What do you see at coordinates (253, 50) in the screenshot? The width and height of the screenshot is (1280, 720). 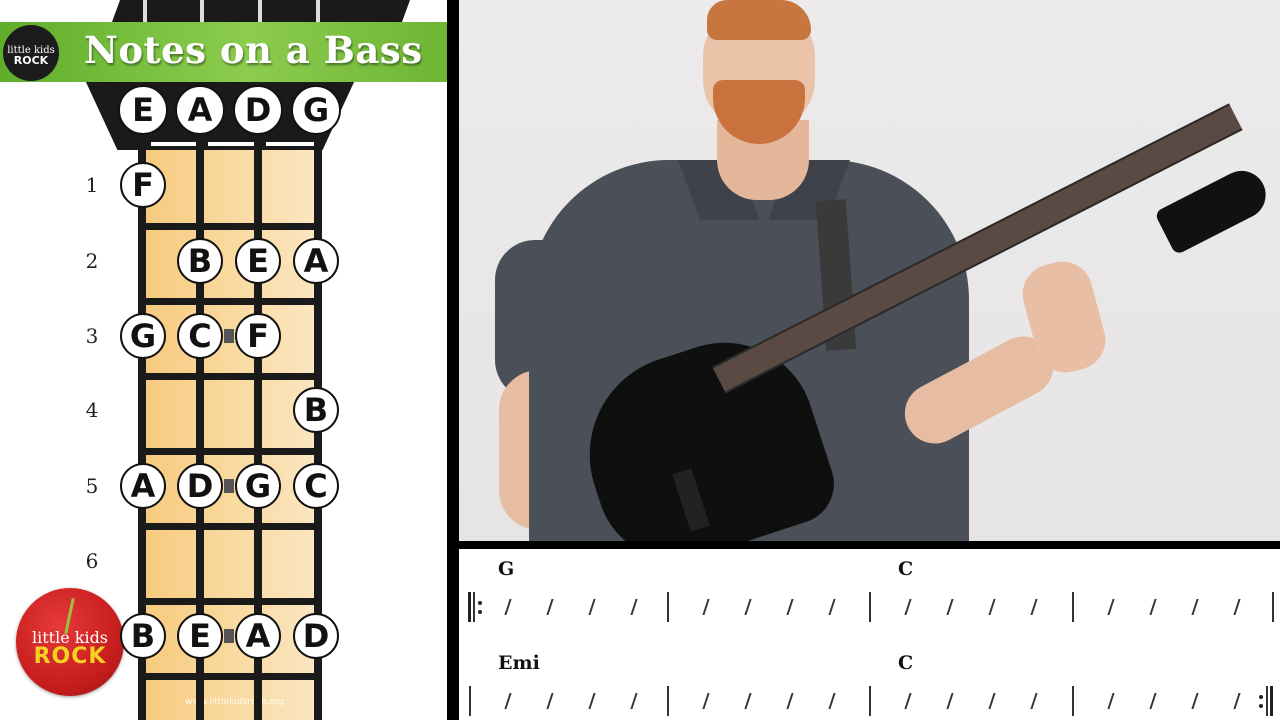 I see `chart-title: Notes on a Bass` at bounding box center [253, 50].